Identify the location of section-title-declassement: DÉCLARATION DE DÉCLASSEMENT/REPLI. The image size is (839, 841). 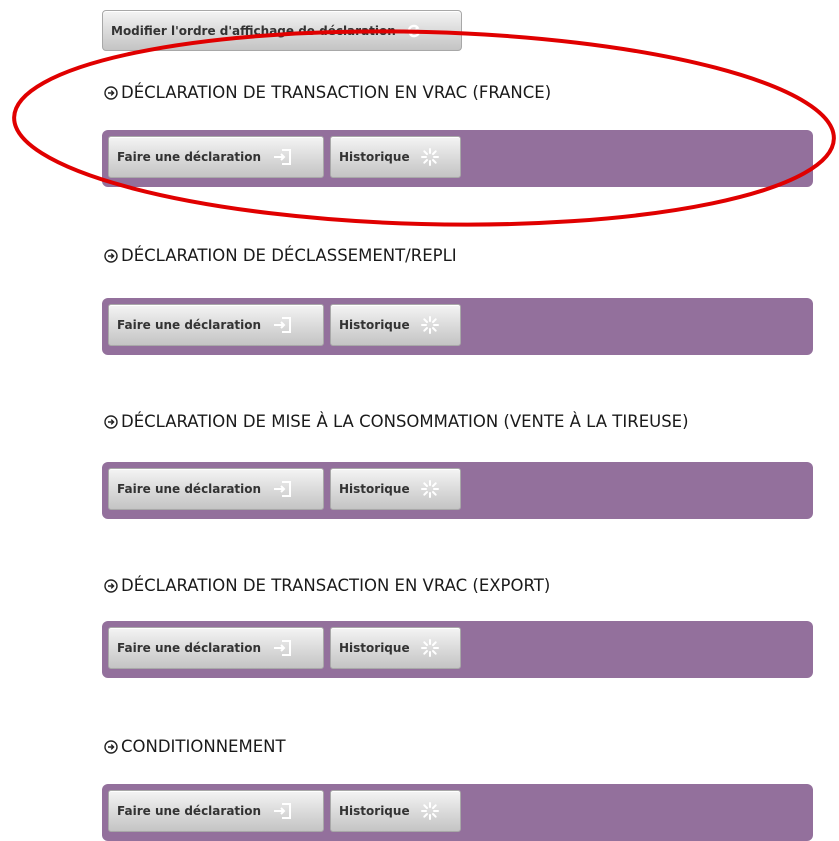
(280, 255).